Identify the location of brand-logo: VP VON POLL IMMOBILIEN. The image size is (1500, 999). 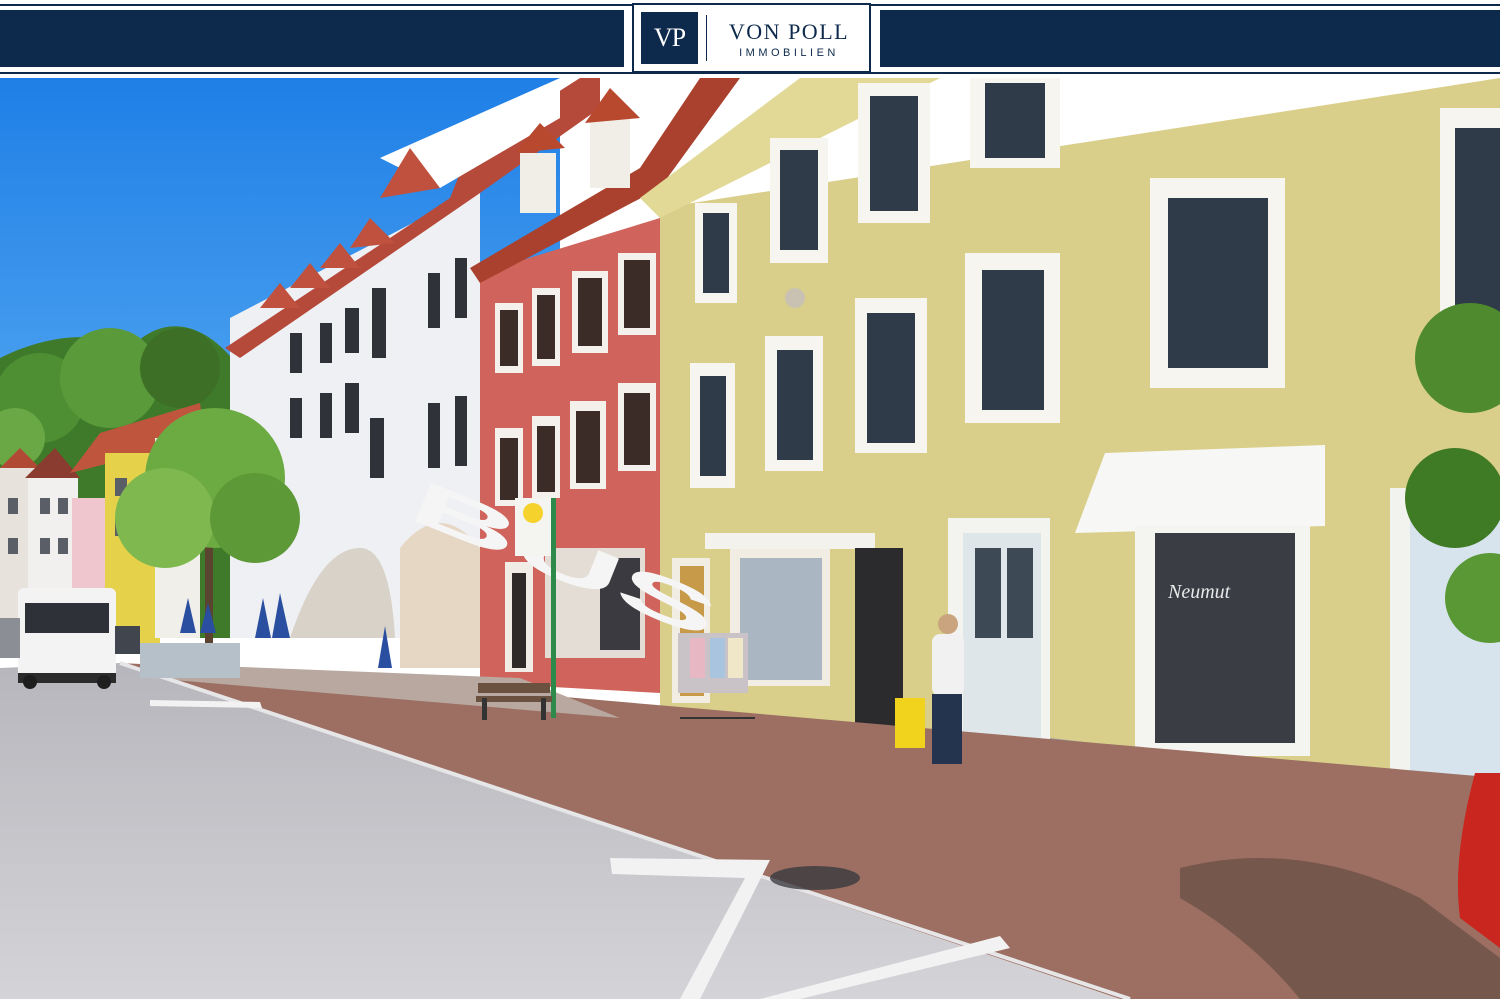
(751, 38).